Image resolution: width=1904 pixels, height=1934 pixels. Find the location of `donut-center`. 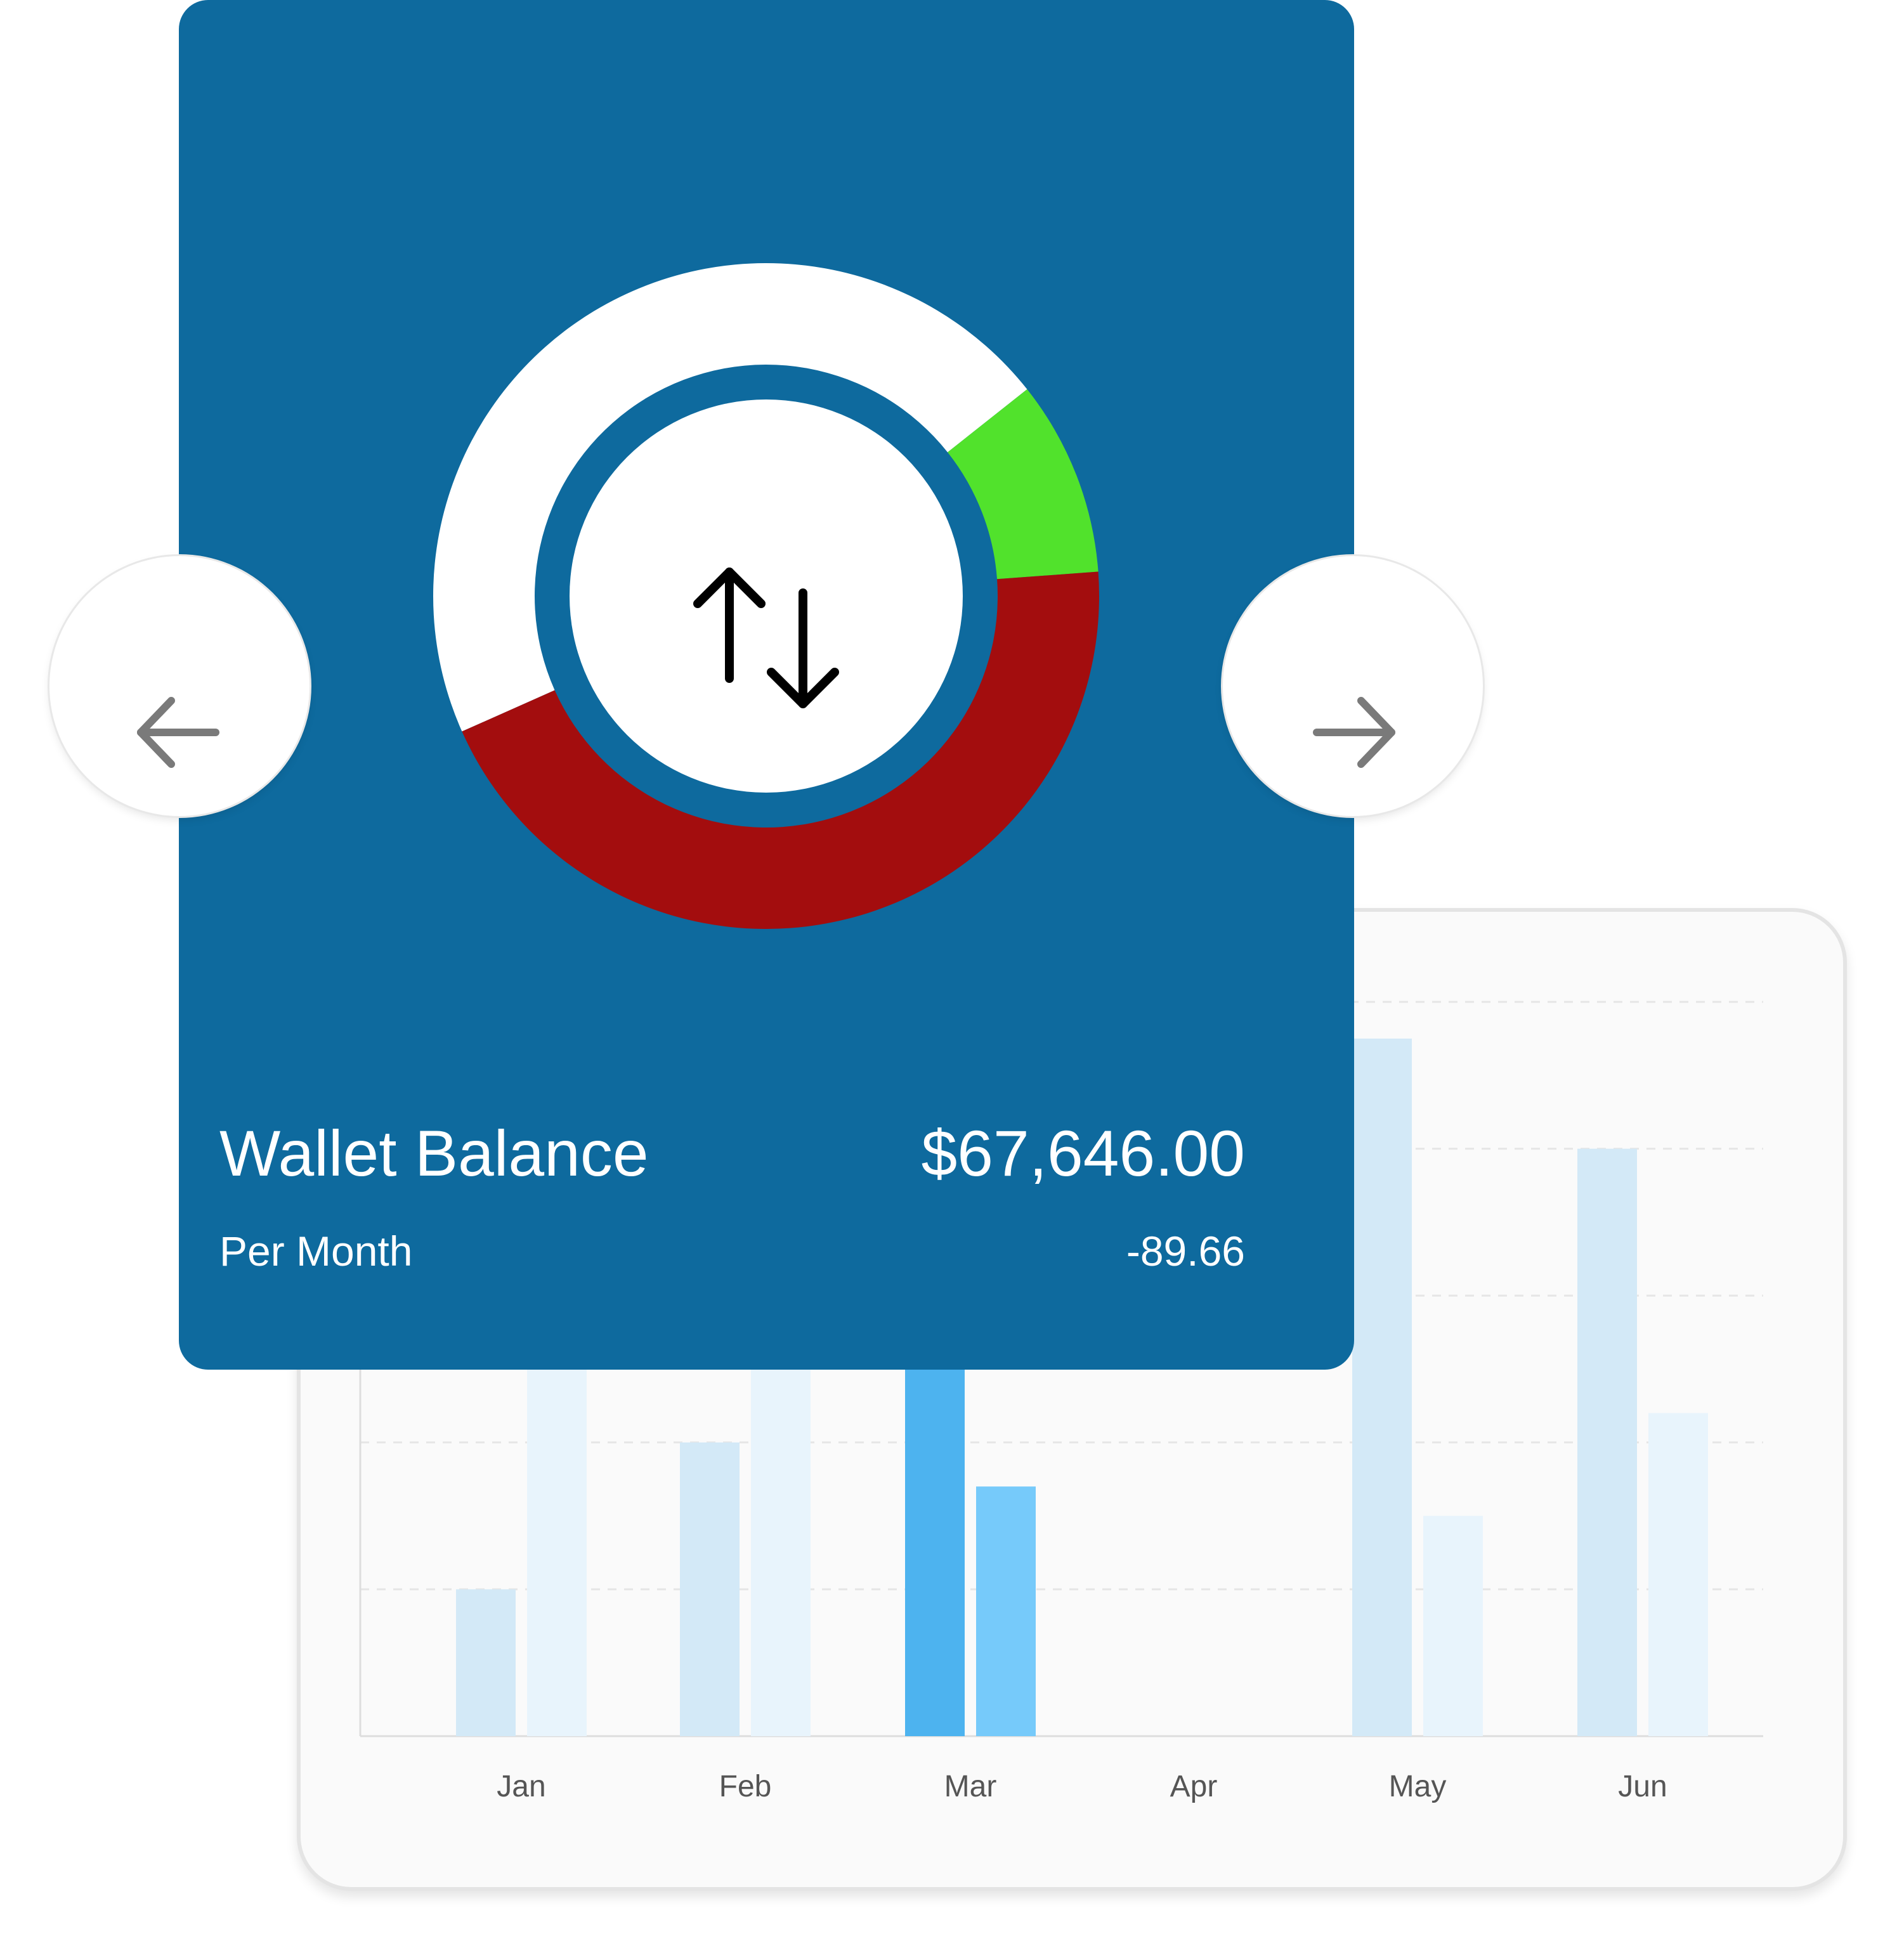

donut-center is located at coordinates (766, 596).